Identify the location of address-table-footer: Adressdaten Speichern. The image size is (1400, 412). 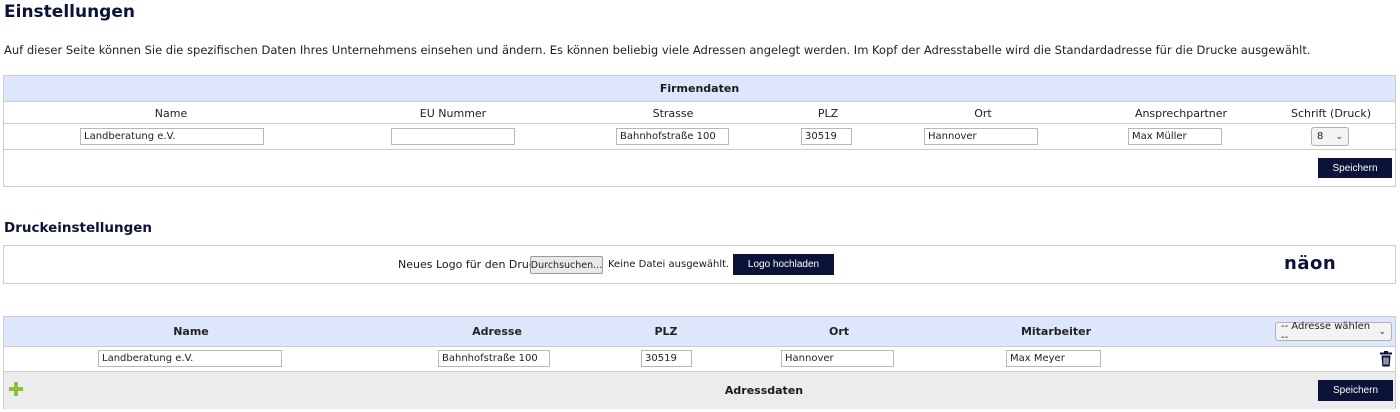
(699, 390).